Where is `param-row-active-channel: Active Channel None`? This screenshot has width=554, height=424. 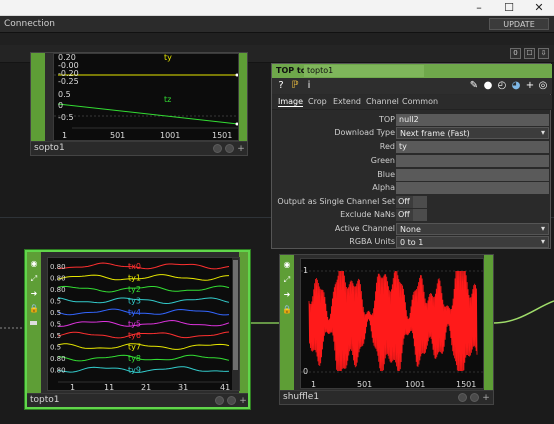 param-row-active-channel: Active Channel None is located at coordinates (412, 229).